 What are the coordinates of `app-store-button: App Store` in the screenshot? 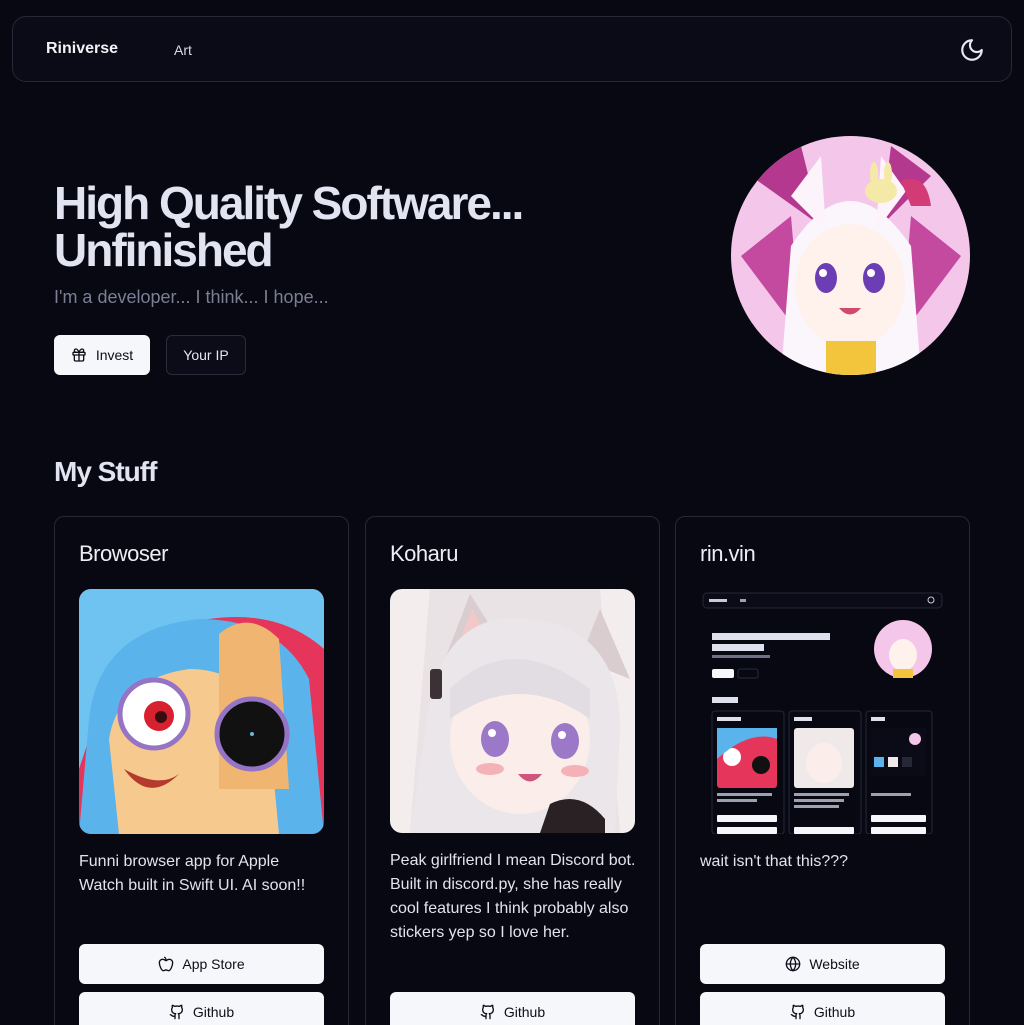 It's located at (201, 964).